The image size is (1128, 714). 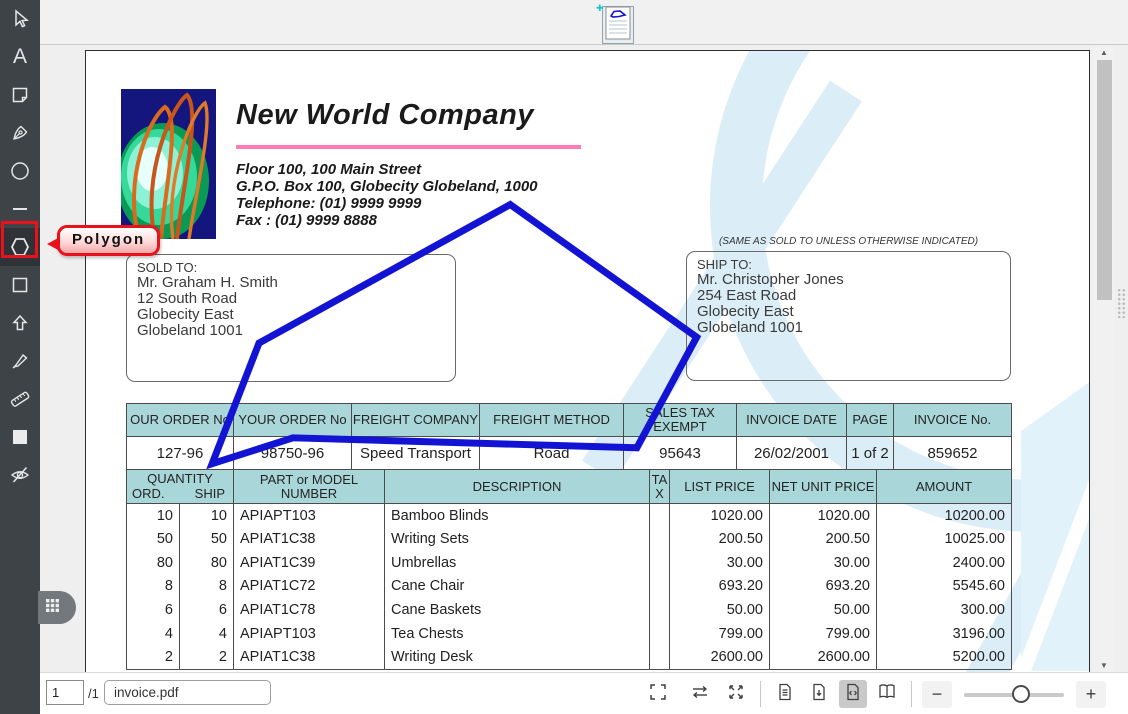 What do you see at coordinates (187, 298) in the screenshot?
I see `sold-to-line: 12 South Road` at bounding box center [187, 298].